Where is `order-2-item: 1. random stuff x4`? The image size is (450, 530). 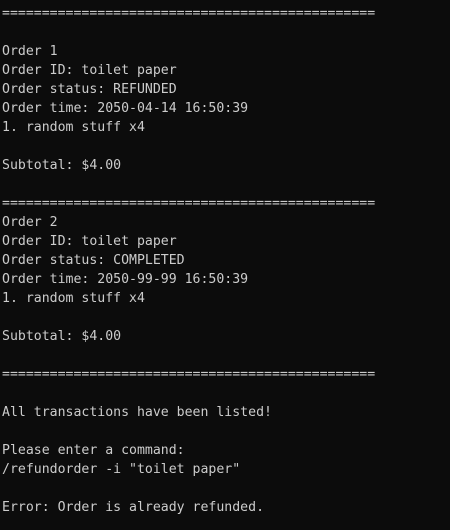 order-2-item: 1. random stuff x4 is located at coordinates (73, 298).